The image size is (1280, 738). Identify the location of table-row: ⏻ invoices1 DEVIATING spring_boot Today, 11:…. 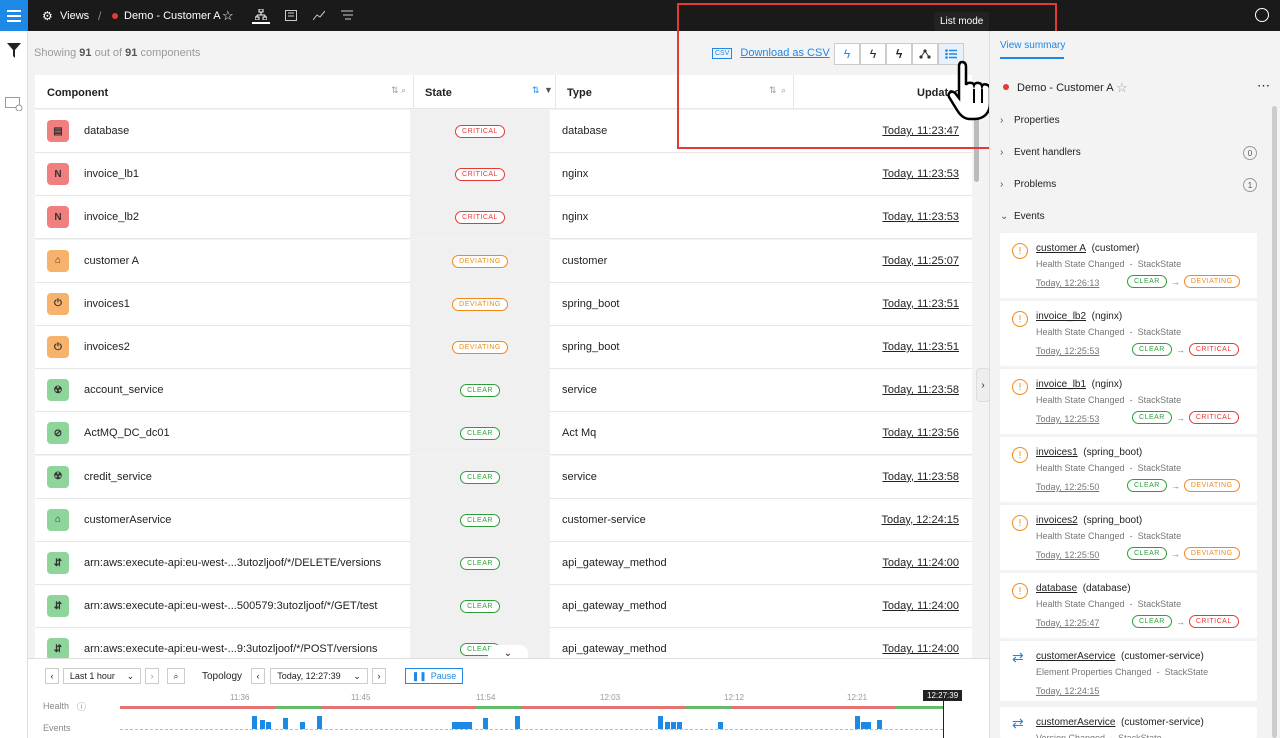
(503, 304).